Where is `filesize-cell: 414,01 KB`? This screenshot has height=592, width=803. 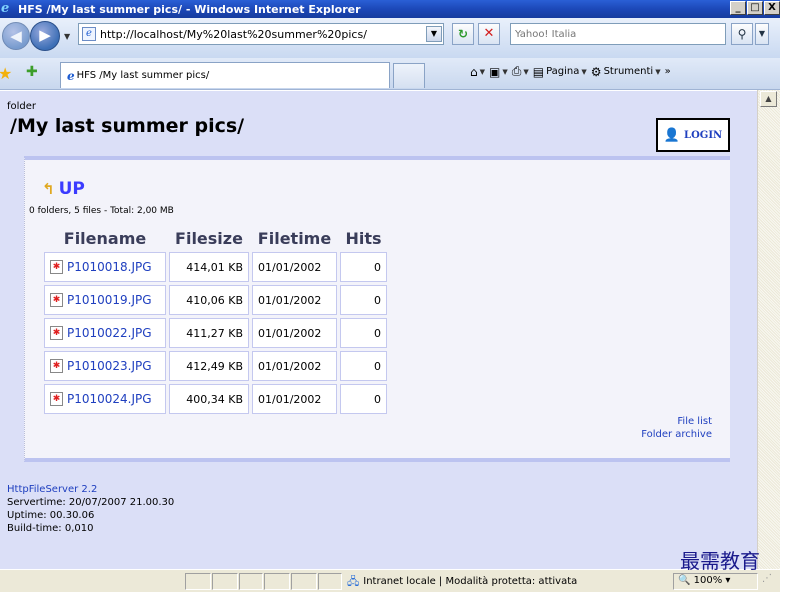
filesize-cell: 414,01 KB is located at coordinates (209, 267).